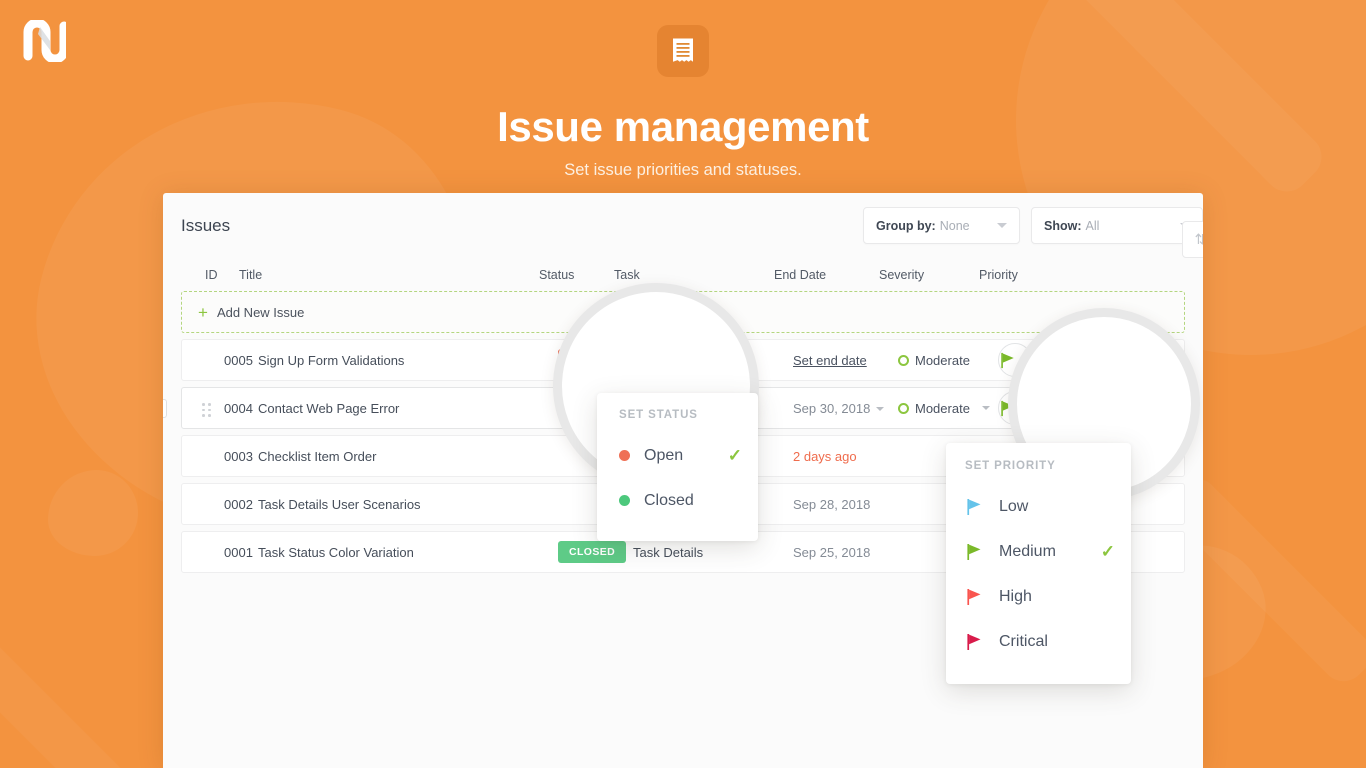 This screenshot has width=1366, height=768. What do you see at coordinates (669, 500) in the screenshot?
I see `status-option-label: Closed` at bounding box center [669, 500].